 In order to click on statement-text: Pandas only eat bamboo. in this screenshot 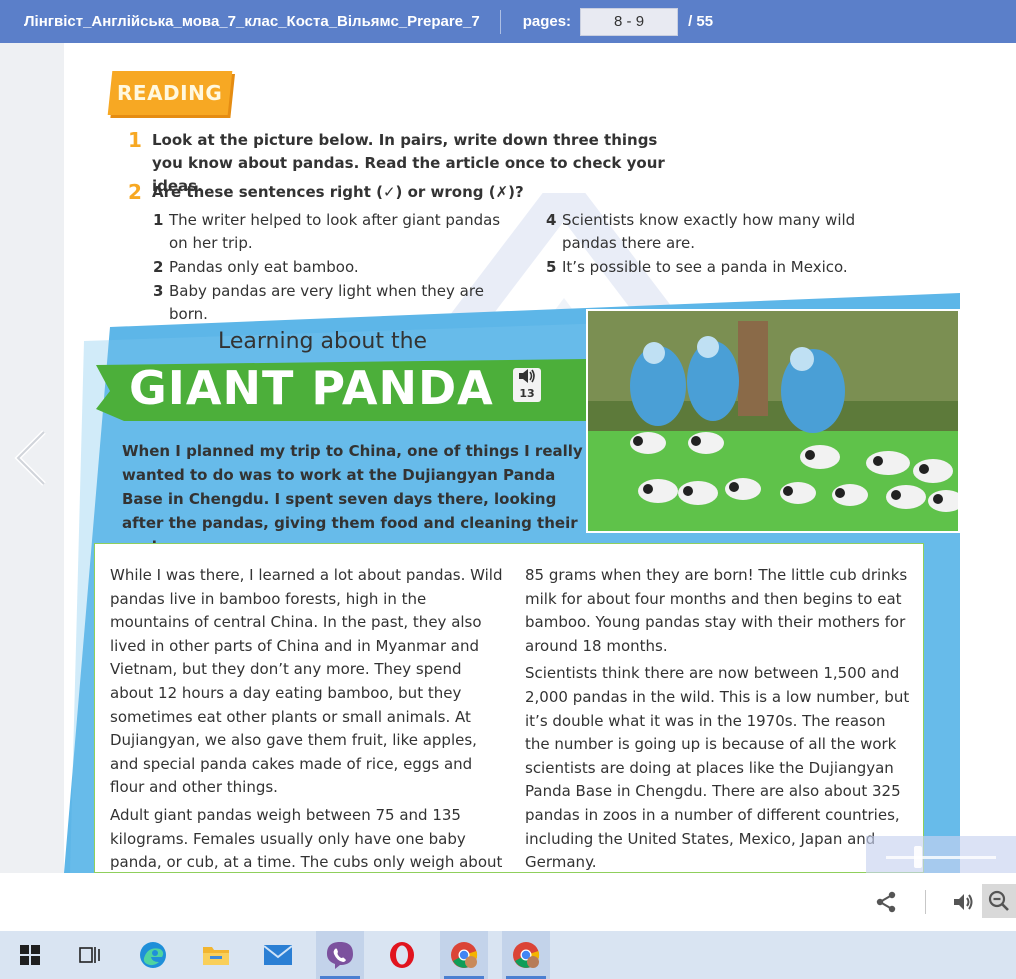, I will do `click(264, 267)`.